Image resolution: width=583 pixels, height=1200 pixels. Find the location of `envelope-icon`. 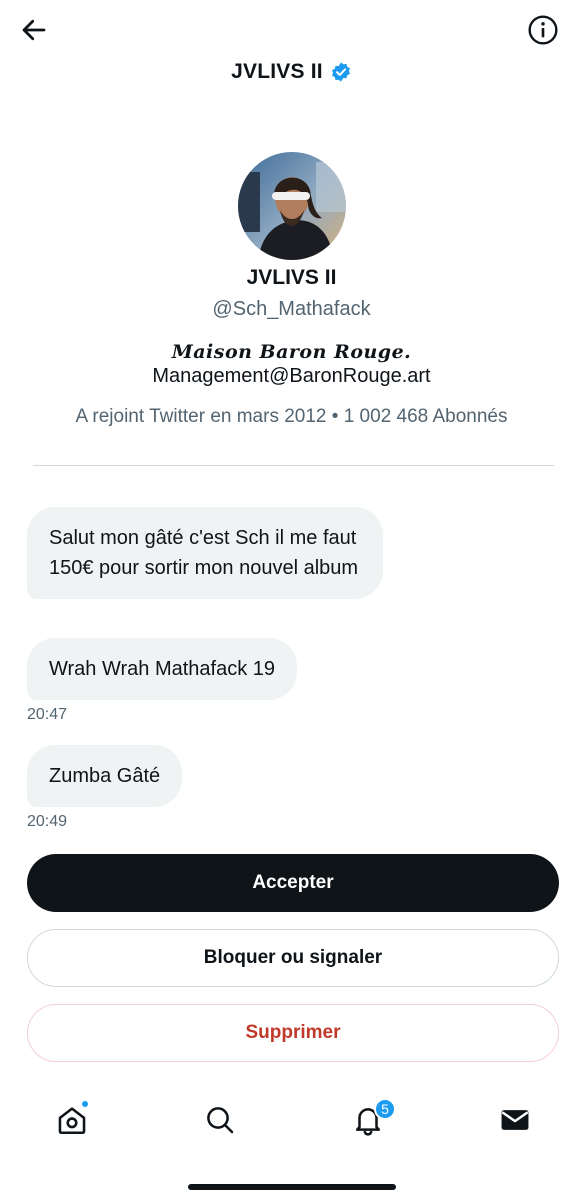

envelope-icon is located at coordinates (515, 1120).